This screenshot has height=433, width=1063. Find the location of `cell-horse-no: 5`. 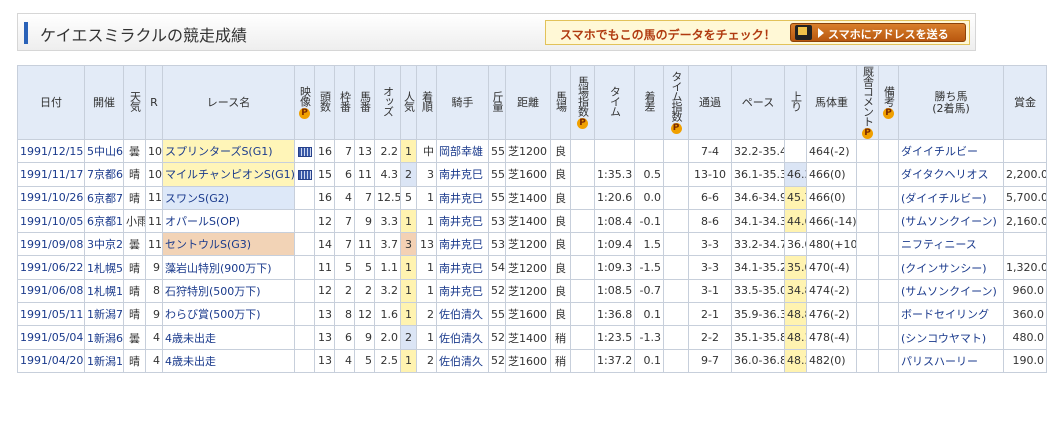

cell-horse-no: 5 is located at coordinates (364, 360).